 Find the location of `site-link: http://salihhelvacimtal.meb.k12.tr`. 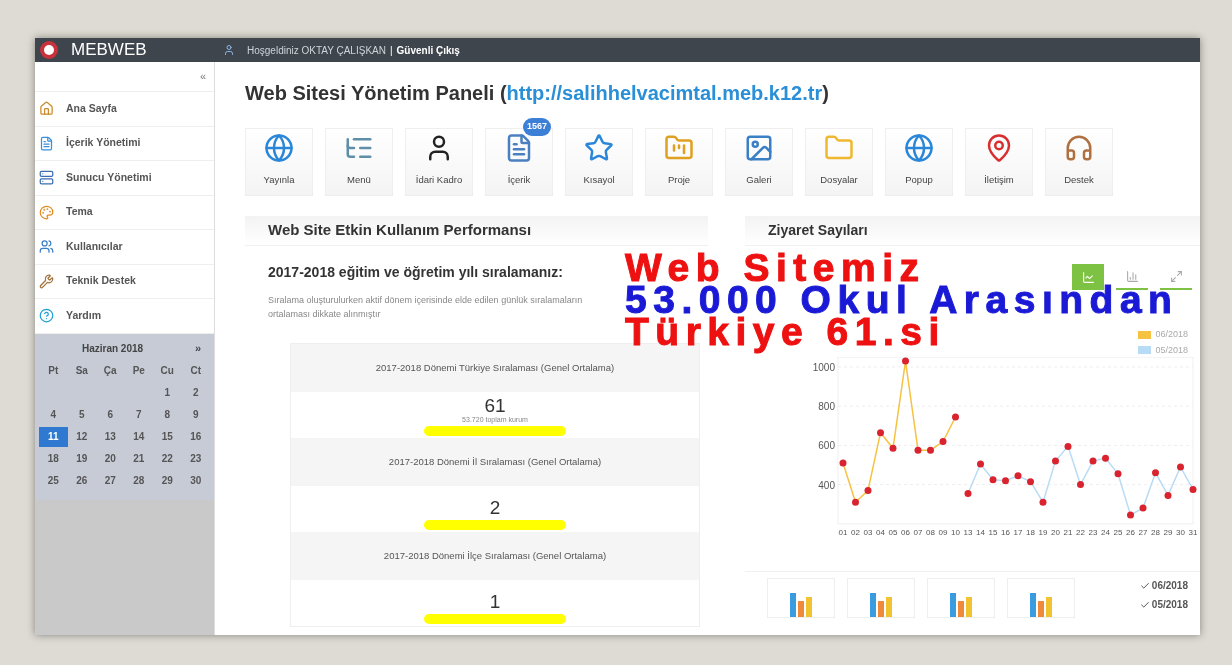

site-link: http://salihhelvacimtal.meb.k12.tr is located at coordinates (664, 93).